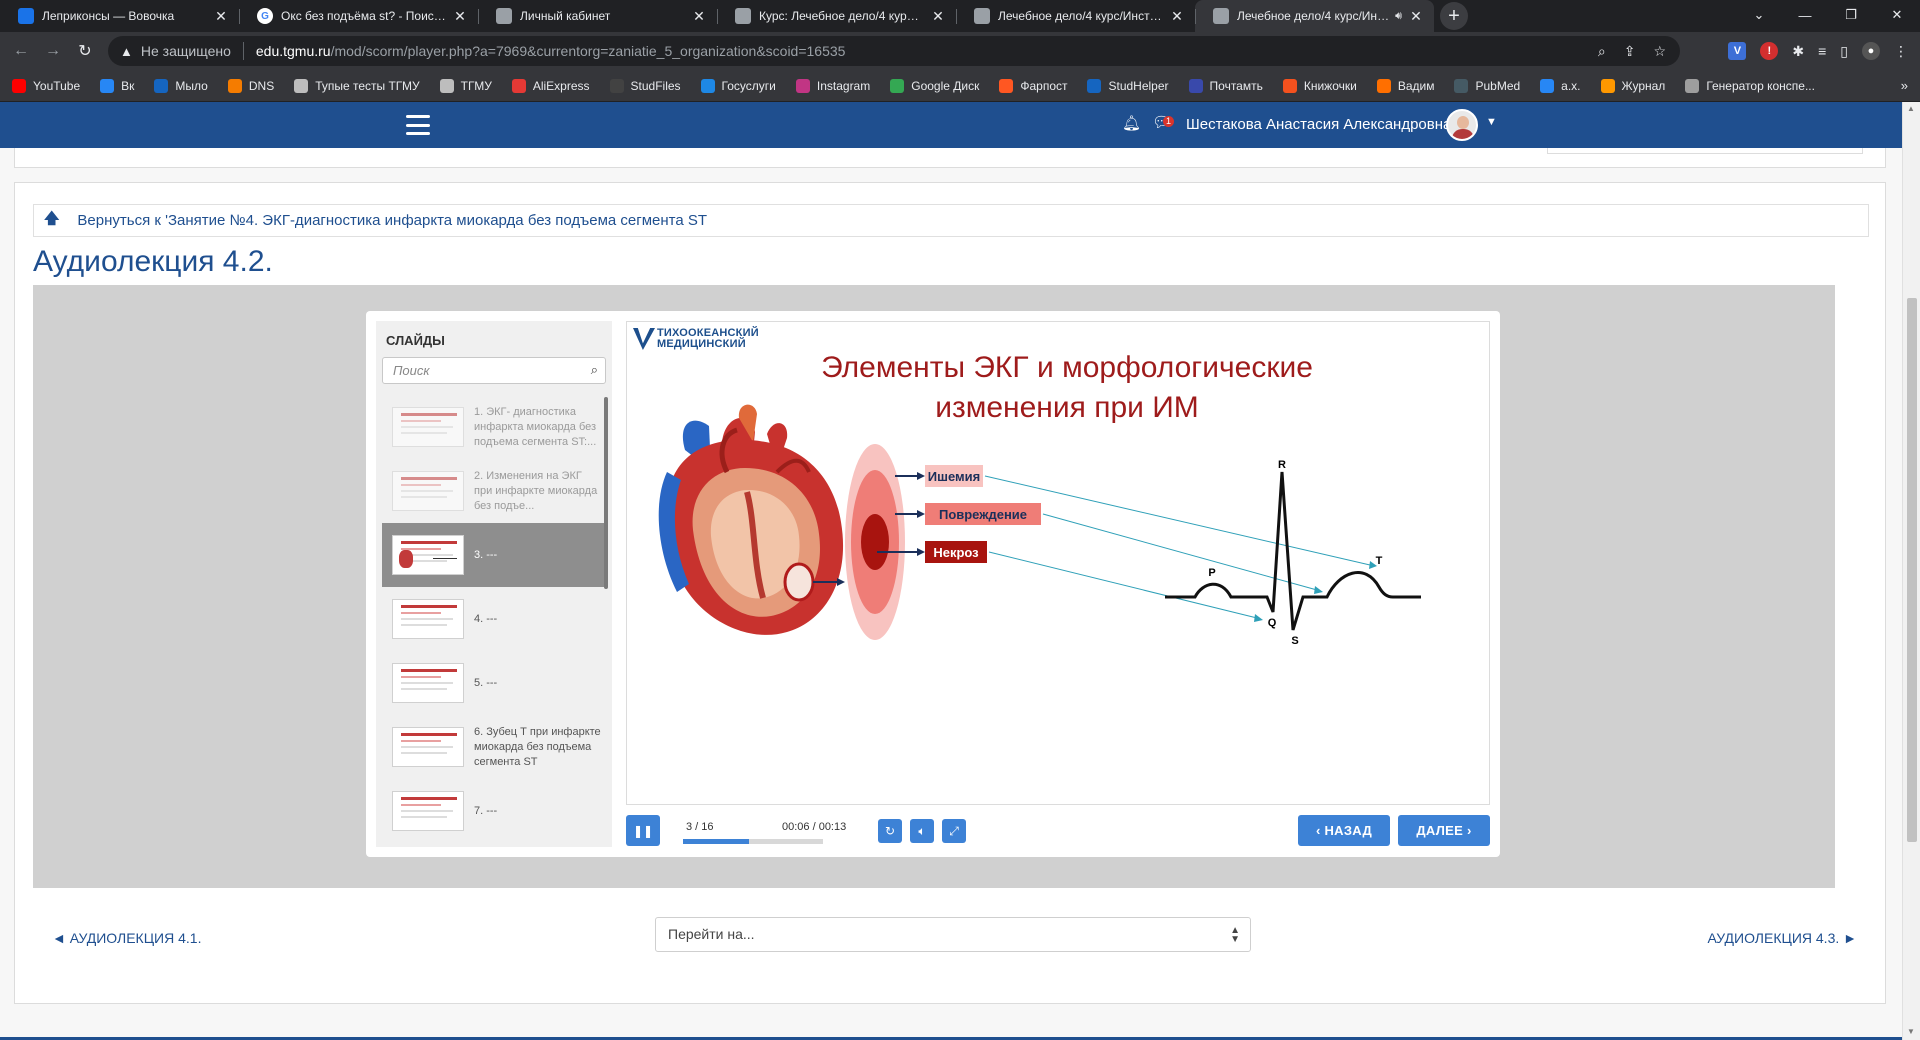 The image size is (1920, 1040). Describe the element at coordinates (250, 85) in the screenshot. I see `bookmark-item: DNS` at that location.